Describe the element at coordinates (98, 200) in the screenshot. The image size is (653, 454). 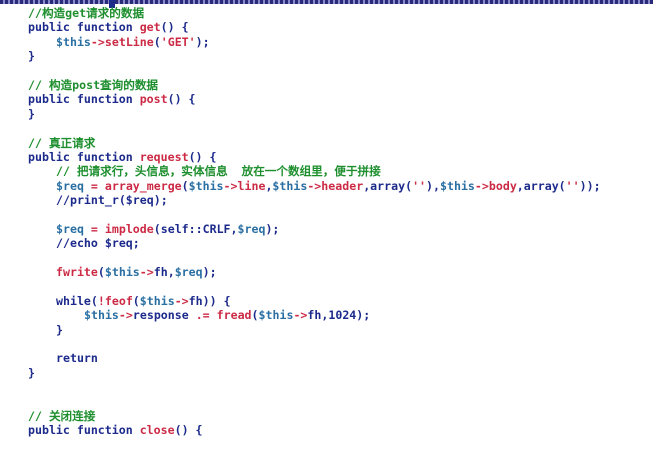
I see `line-text: //print_r($req);` at that location.